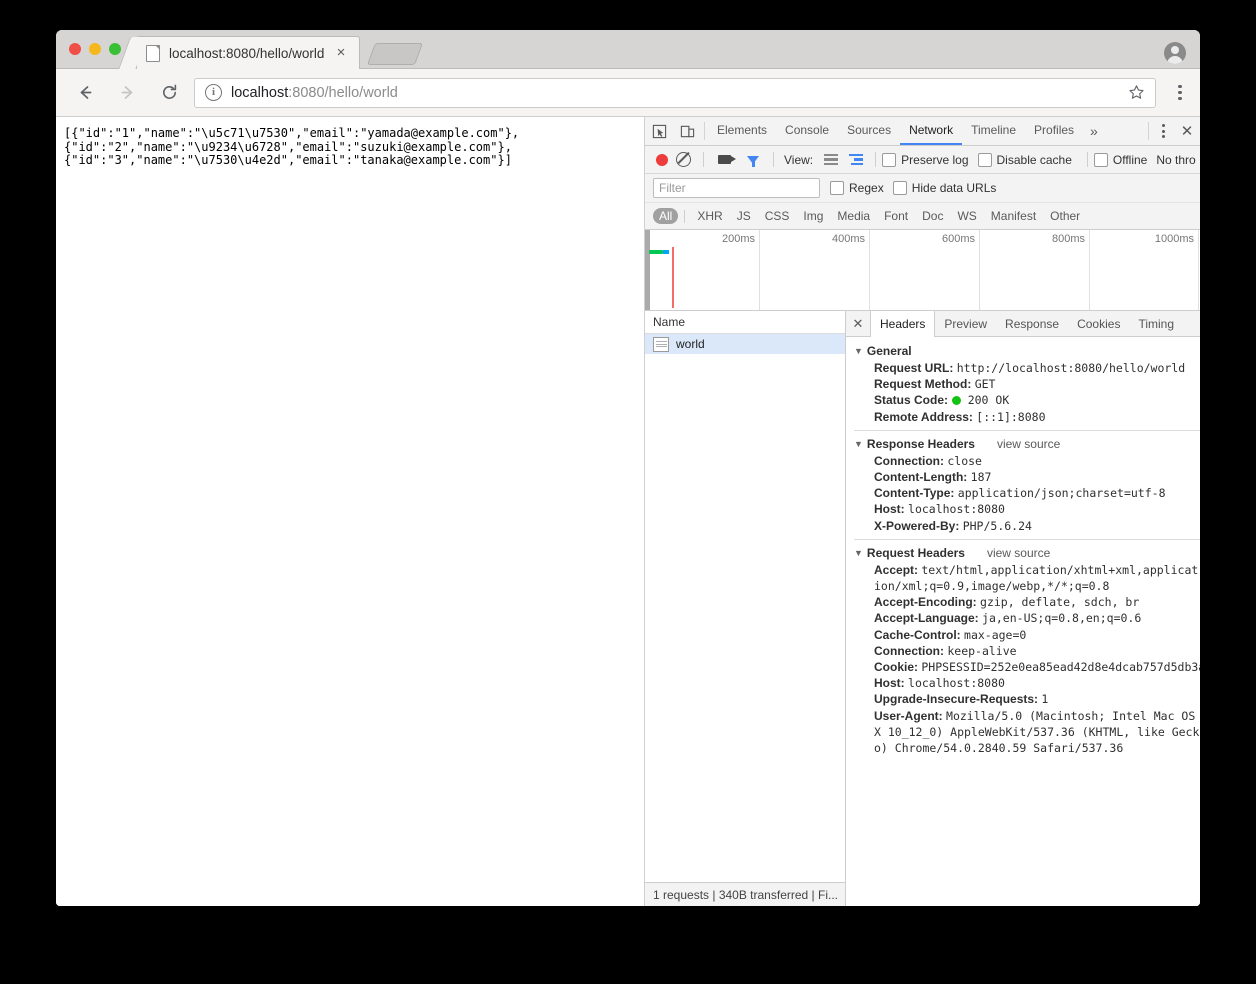  What do you see at coordinates (922, 270) in the screenshot?
I see `network-overview-timeline: 200ms 400ms 600ms 800ms 1000ms` at bounding box center [922, 270].